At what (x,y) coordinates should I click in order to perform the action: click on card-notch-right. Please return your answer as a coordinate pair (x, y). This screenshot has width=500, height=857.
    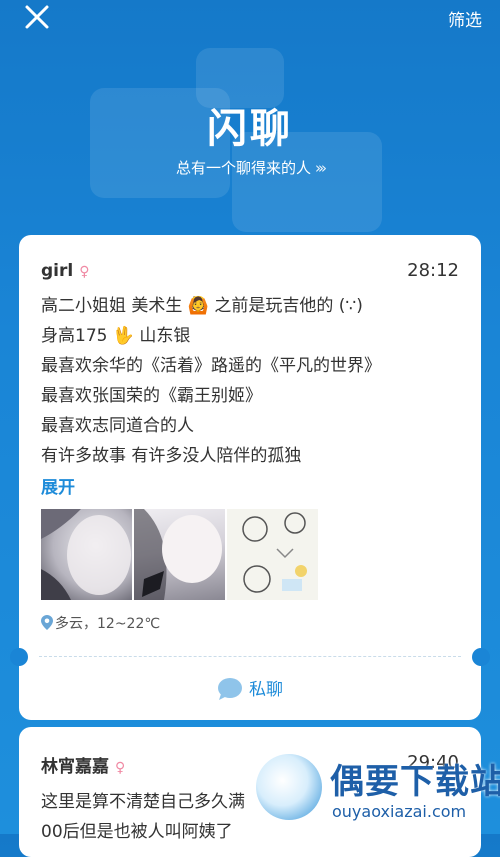
    Looking at the image, I should click on (481, 657).